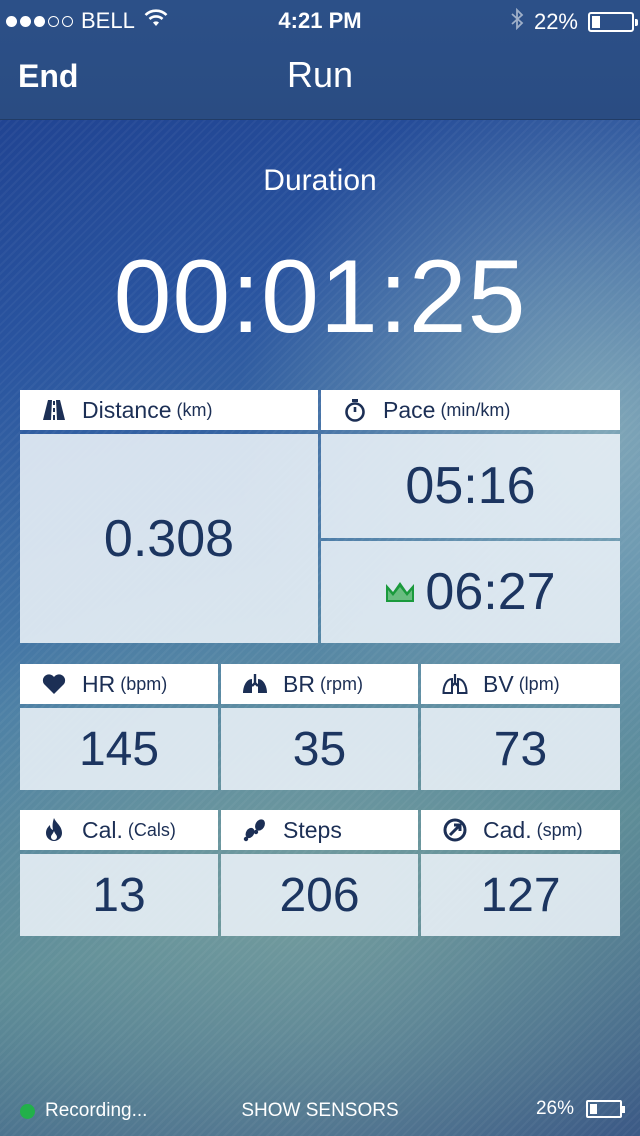  What do you see at coordinates (455, 684) in the screenshot?
I see `lungs-outline-icon` at bounding box center [455, 684].